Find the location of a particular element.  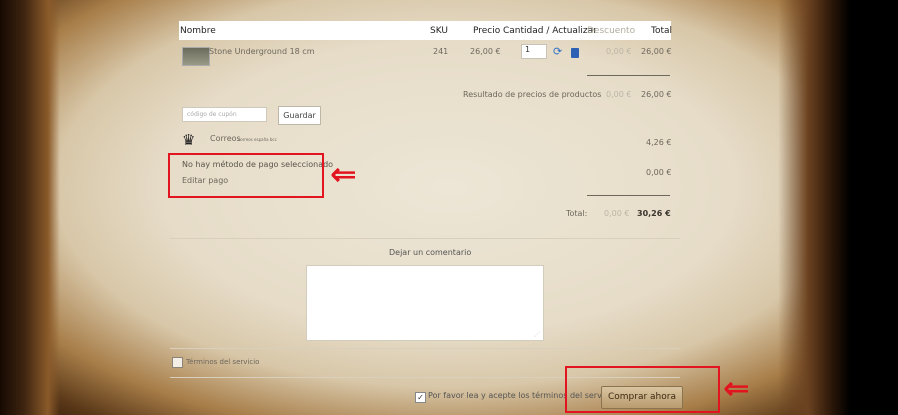

header-price: Precio is located at coordinates (487, 31).